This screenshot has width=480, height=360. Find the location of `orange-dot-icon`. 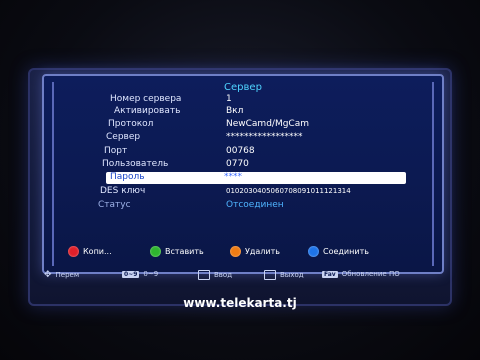

orange-dot-icon is located at coordinates (235, 251).